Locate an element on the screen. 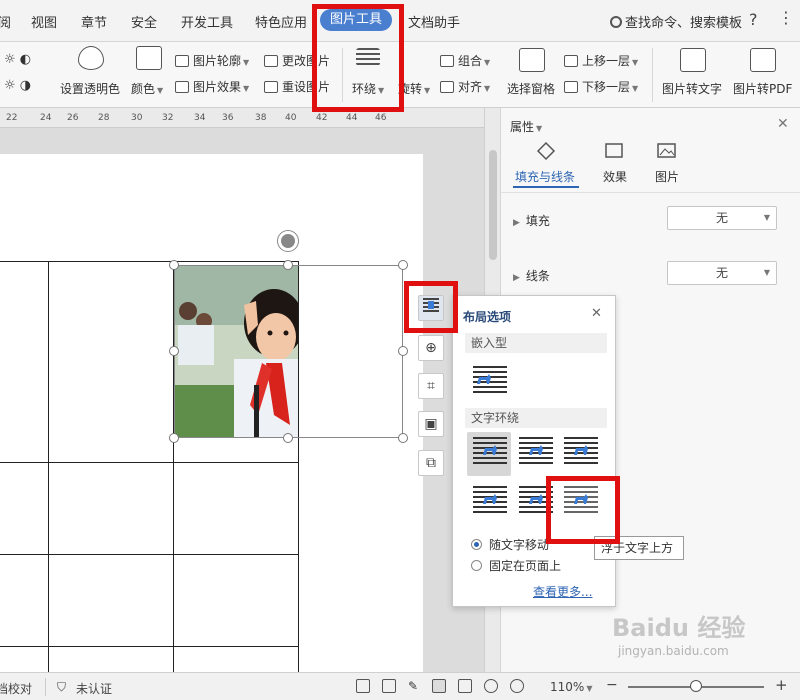 The image size is (800, 700). line-section-toggle: ▶ 线条 is located at coordinates (531, 275).